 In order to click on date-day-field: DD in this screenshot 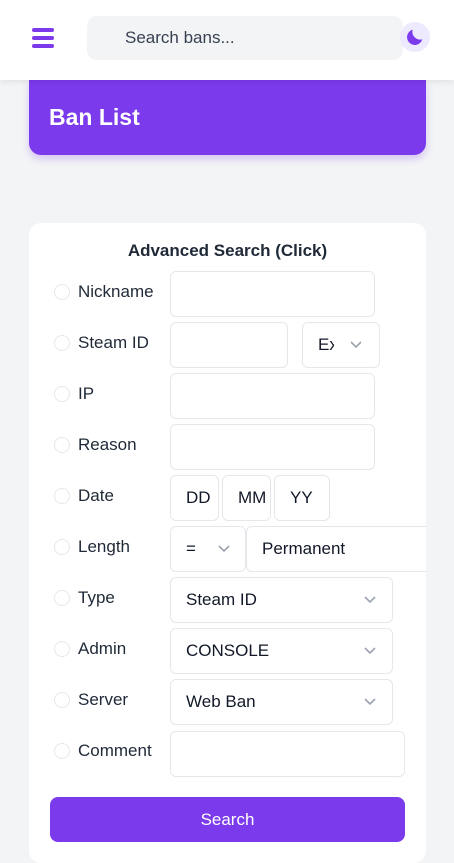, I will do `click(194, 498)`.